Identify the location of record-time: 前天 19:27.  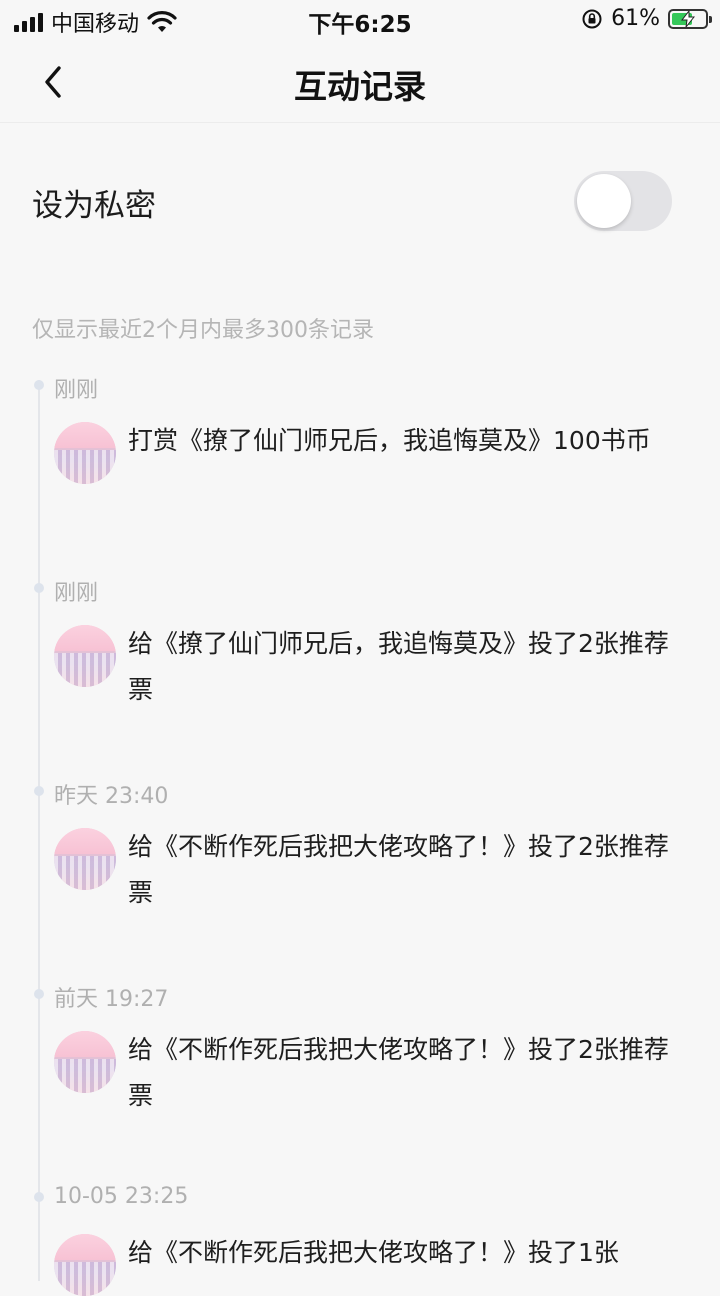
(111, 999).